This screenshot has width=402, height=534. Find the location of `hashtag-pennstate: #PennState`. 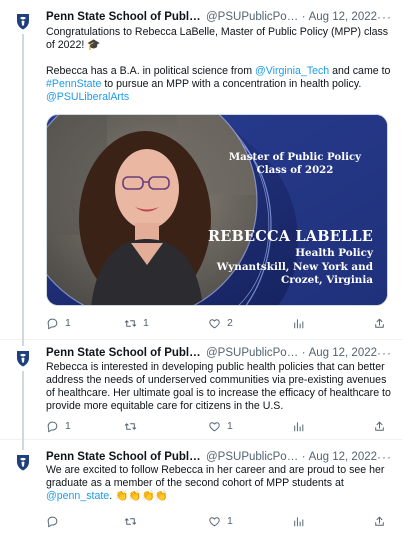

hashtag-pennstate: #PennState is located at coordinates (73, 84).